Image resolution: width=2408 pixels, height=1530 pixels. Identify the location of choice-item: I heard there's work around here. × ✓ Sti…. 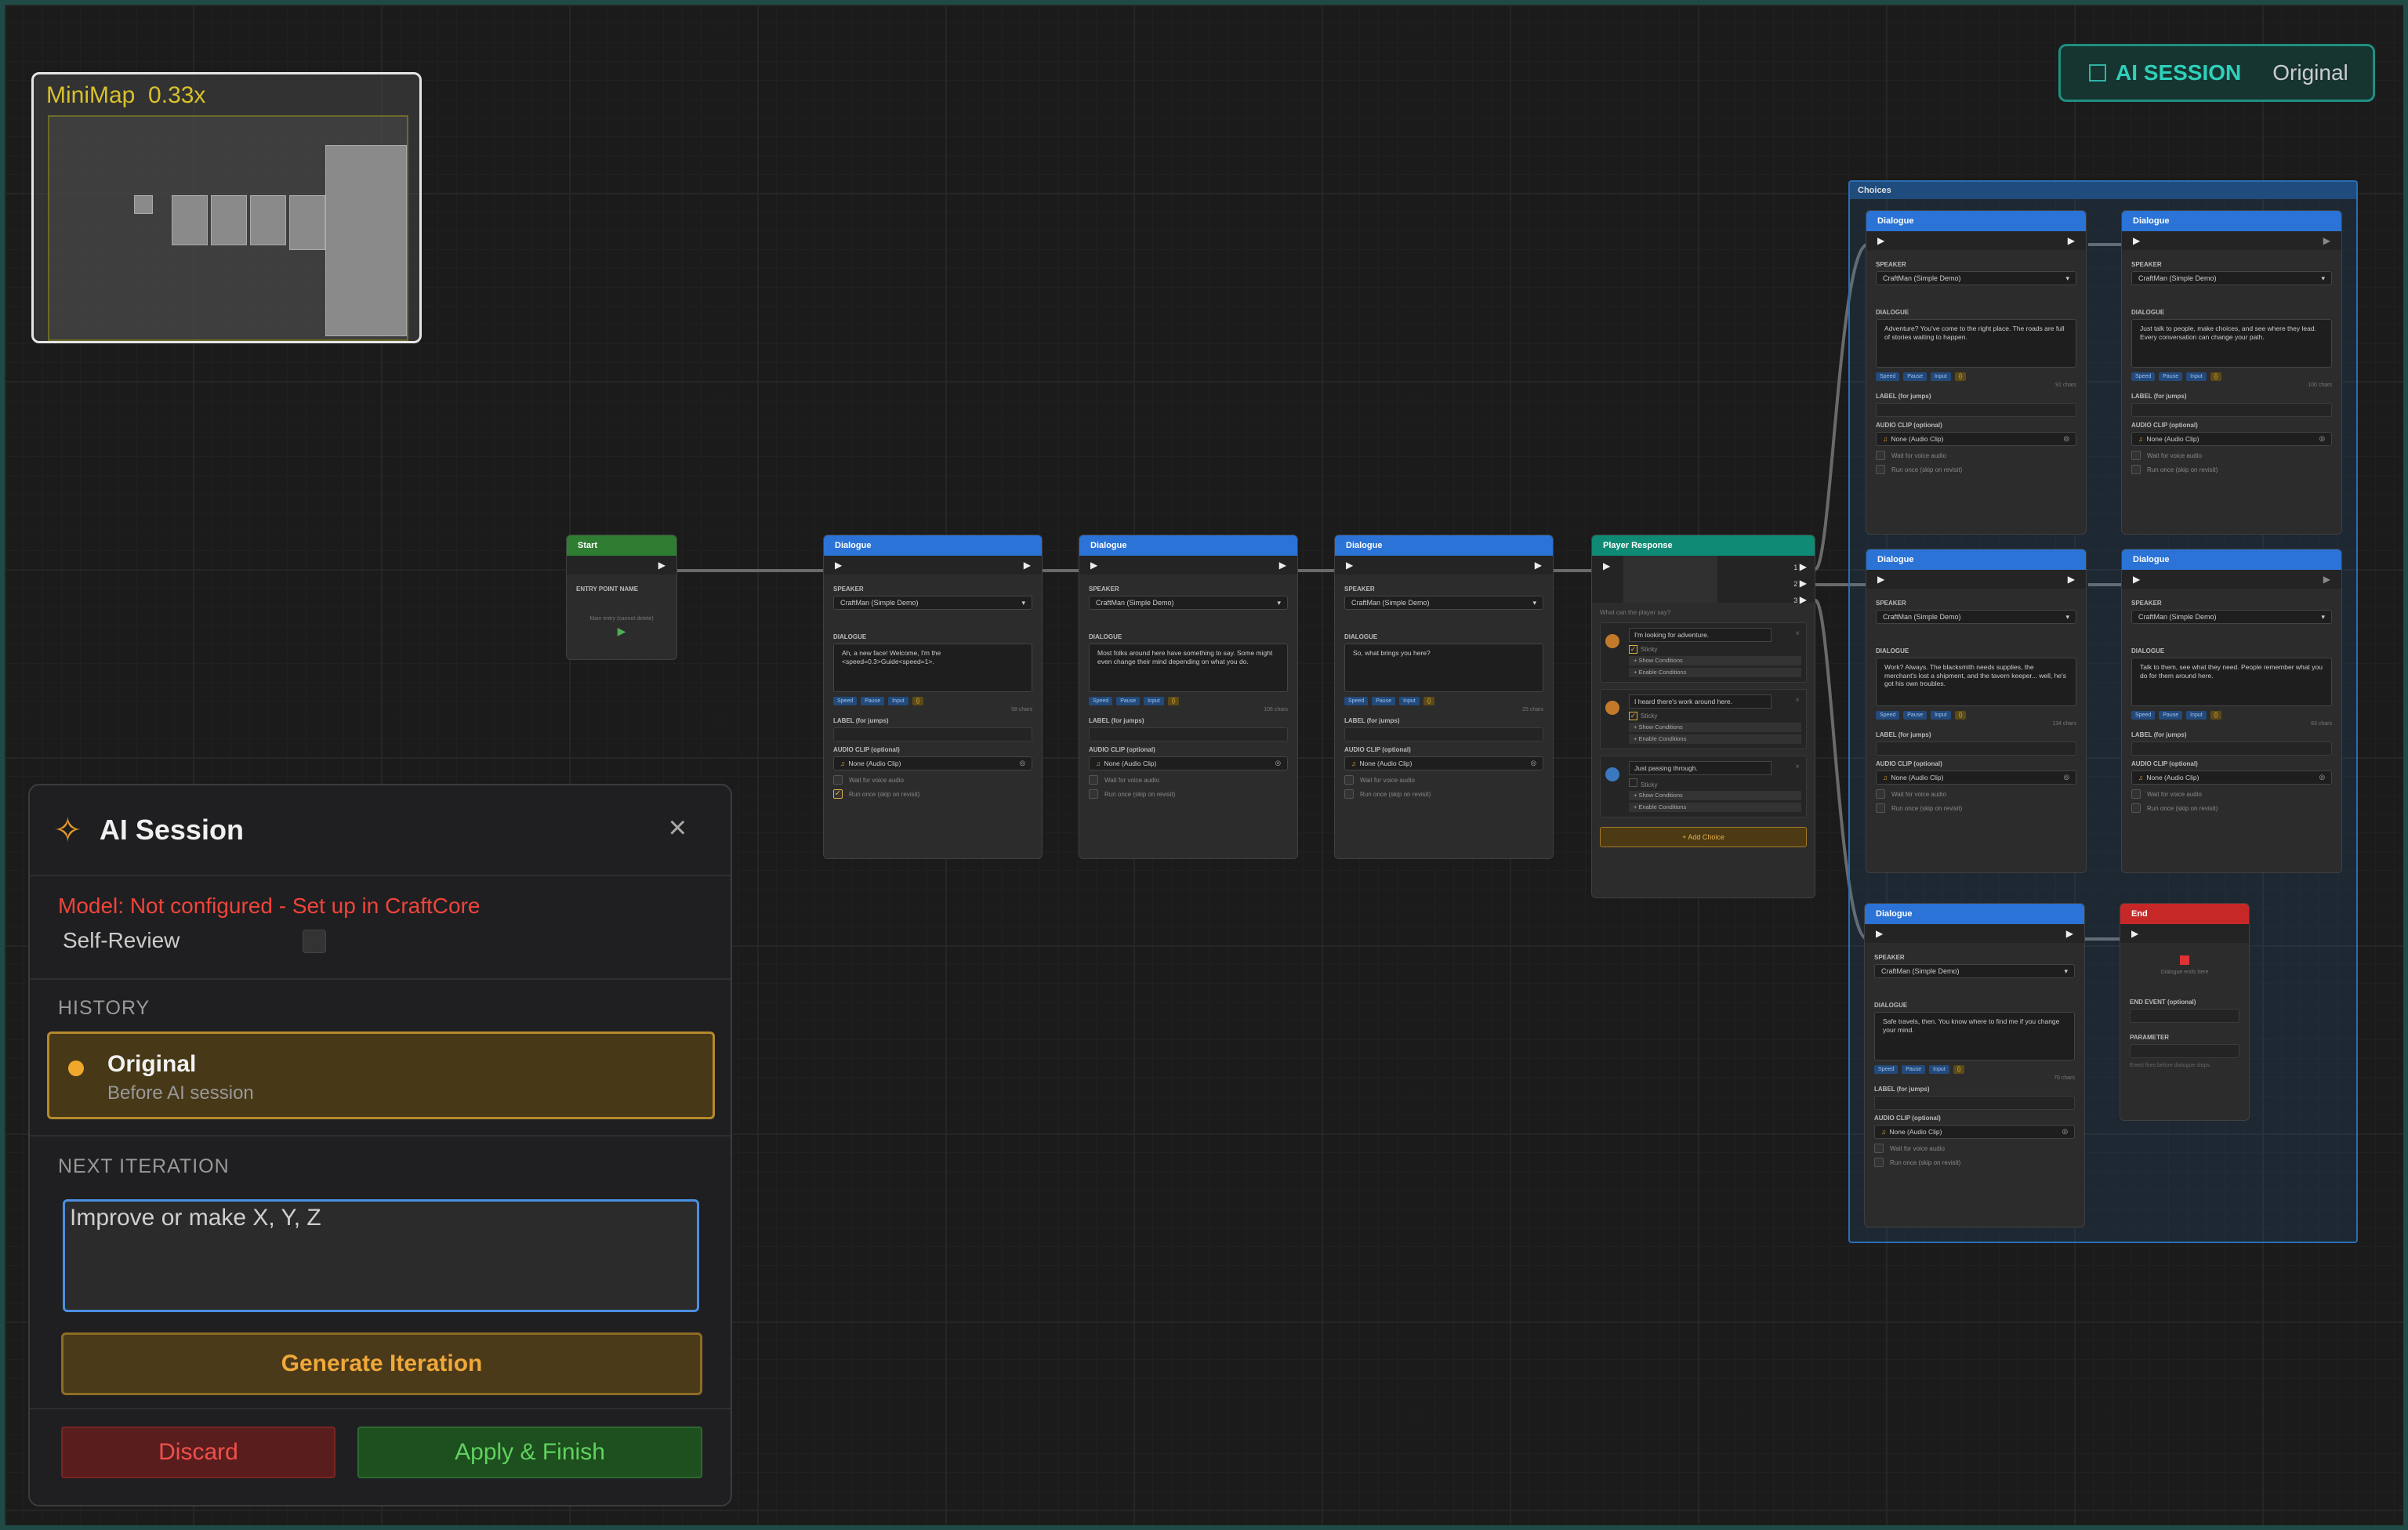
(1703, 719).